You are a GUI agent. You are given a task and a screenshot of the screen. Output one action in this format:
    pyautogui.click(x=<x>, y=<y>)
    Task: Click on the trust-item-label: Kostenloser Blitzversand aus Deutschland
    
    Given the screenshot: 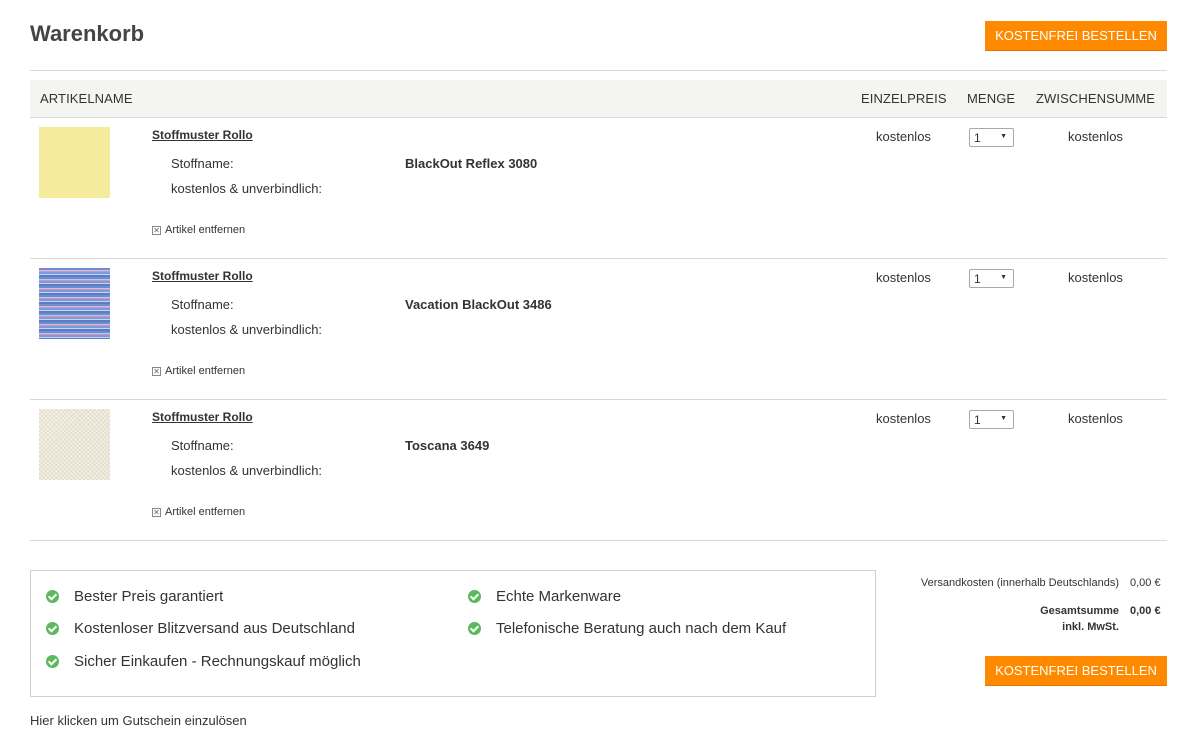 What is the action you would take?
    pyautogui.click(x=214, y=628)
    